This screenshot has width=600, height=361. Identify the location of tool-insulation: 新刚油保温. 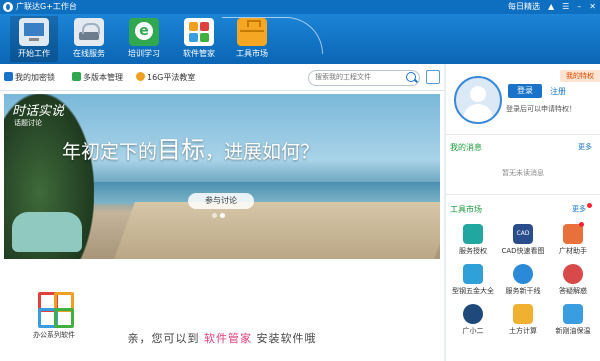
(573, 320).